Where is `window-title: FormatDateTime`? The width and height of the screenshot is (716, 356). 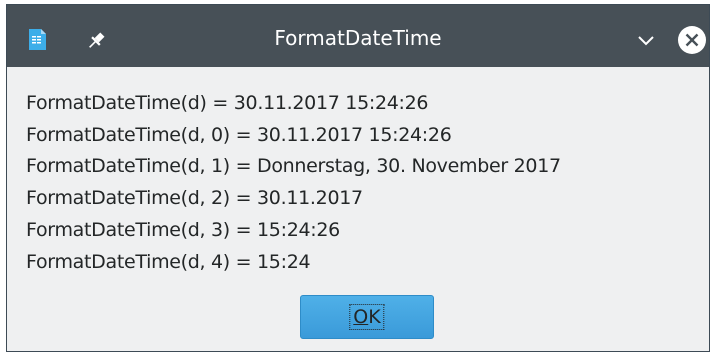 window-title: FormatDateTime is located at coordinates (358, 38).